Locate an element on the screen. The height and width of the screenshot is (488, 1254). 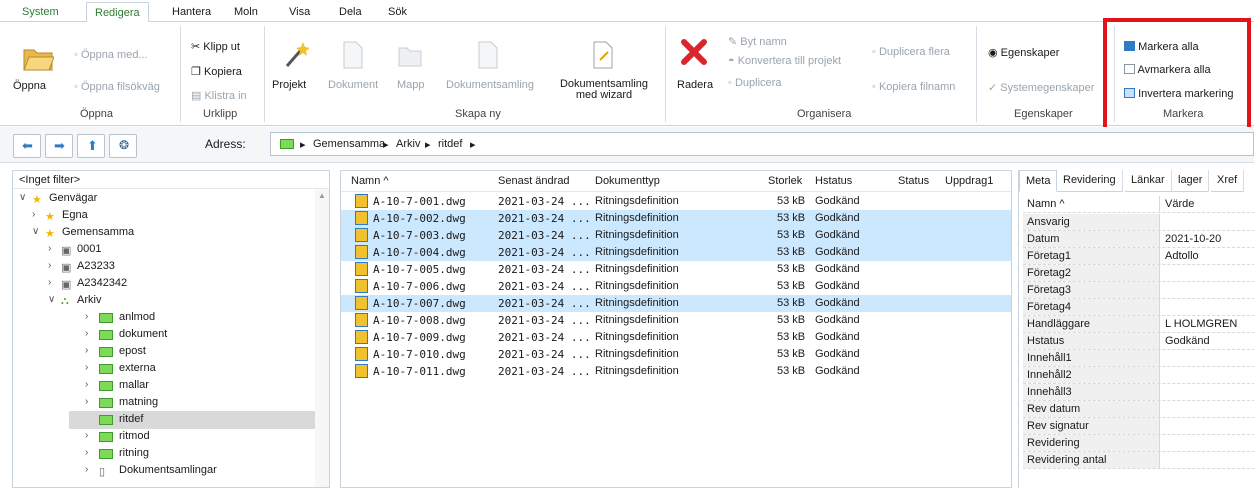
tree-node-ritmod: › ritmod is located at coordinates (164, 437).